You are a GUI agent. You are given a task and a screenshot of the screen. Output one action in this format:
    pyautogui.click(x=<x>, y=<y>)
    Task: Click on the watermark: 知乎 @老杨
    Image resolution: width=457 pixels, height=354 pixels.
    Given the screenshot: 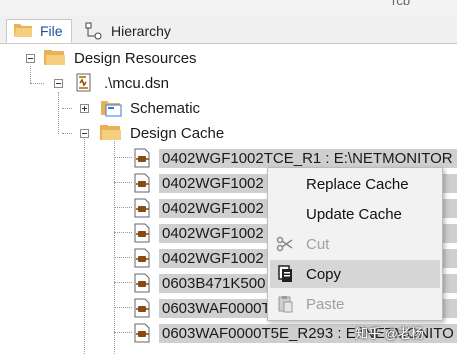 What is the action you would take?
    pyautogui.click(x=389, y=333)
    